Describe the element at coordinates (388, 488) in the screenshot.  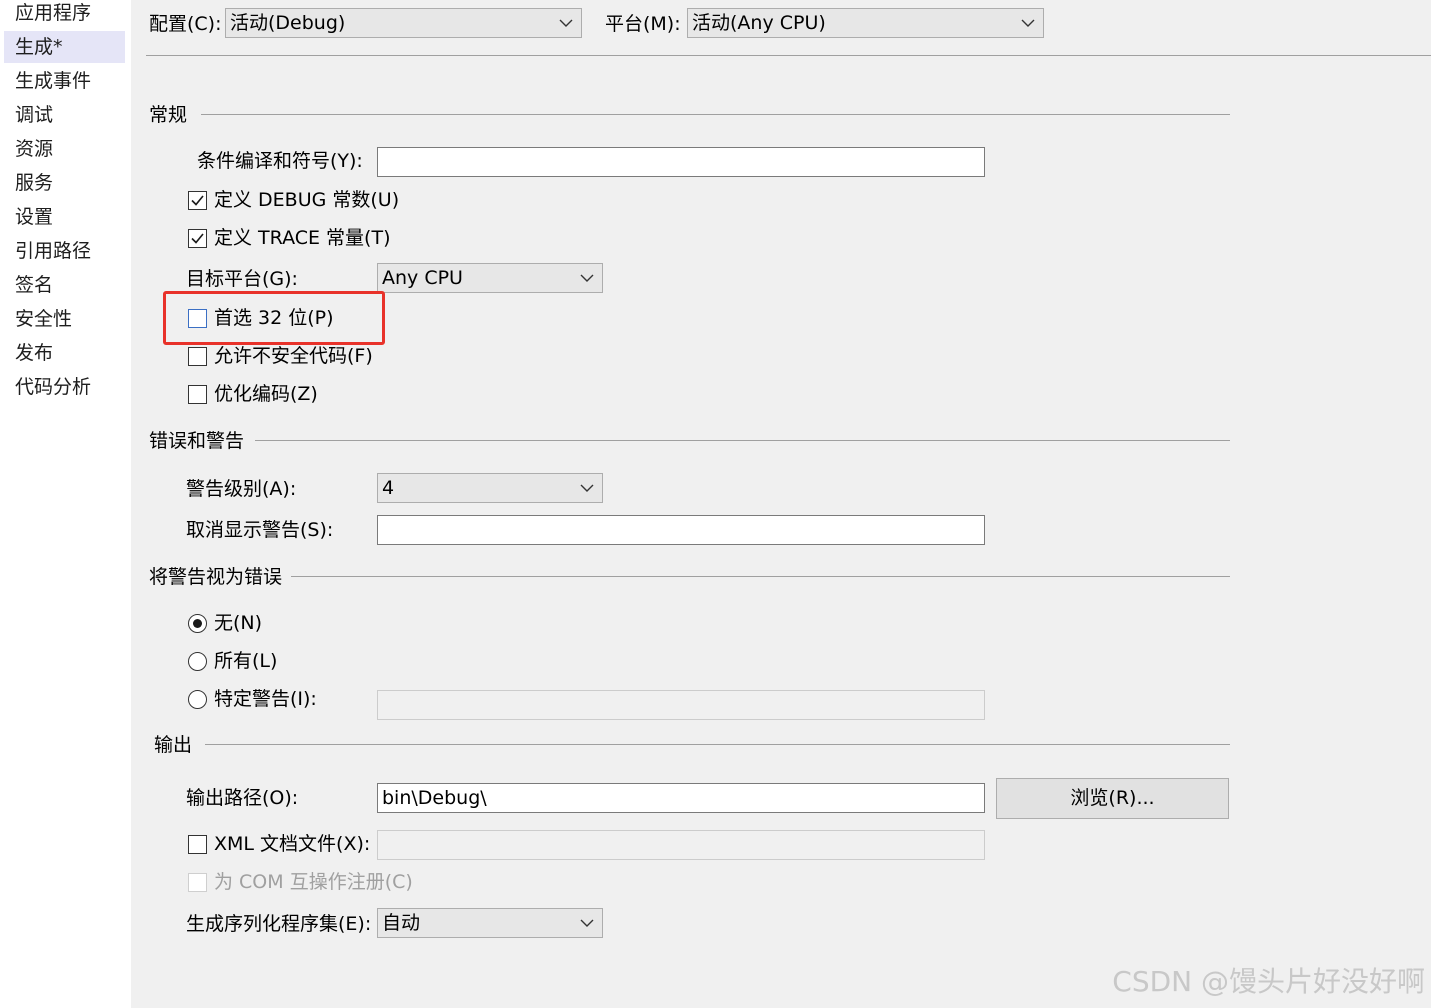
I see `warning-level-value: 4` at that location.